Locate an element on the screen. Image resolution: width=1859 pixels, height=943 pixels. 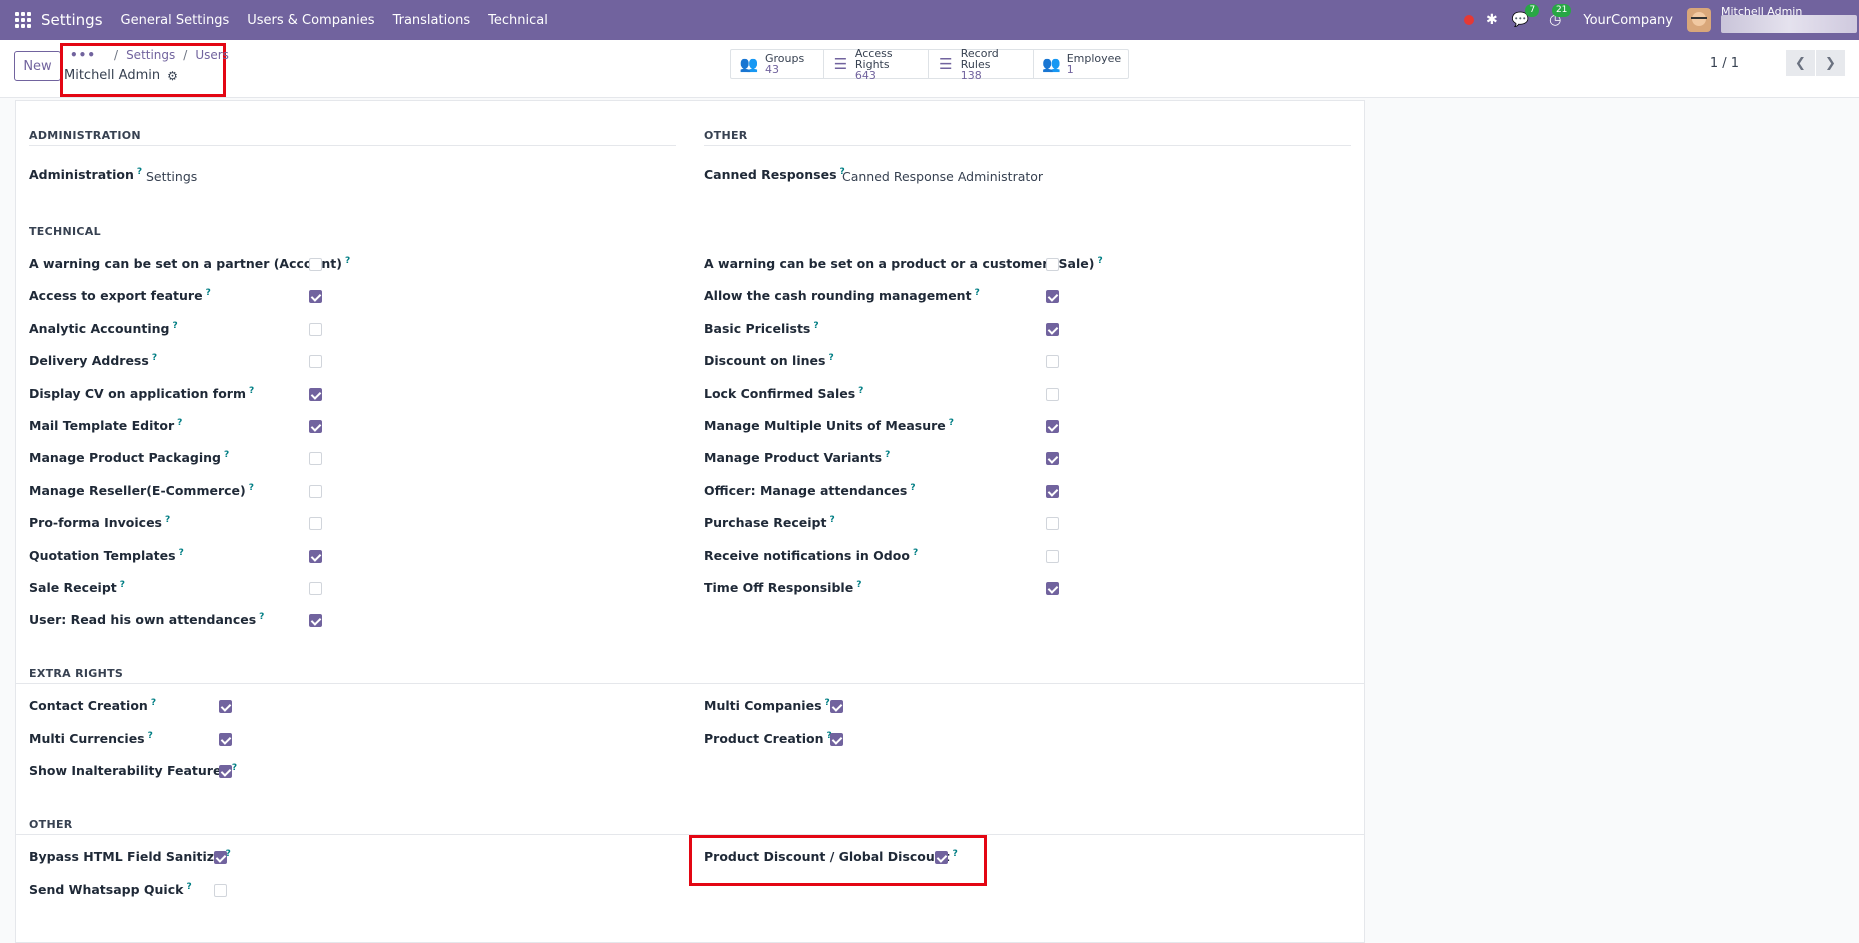
stat-value: 138 is located at coordinates (971, 75).